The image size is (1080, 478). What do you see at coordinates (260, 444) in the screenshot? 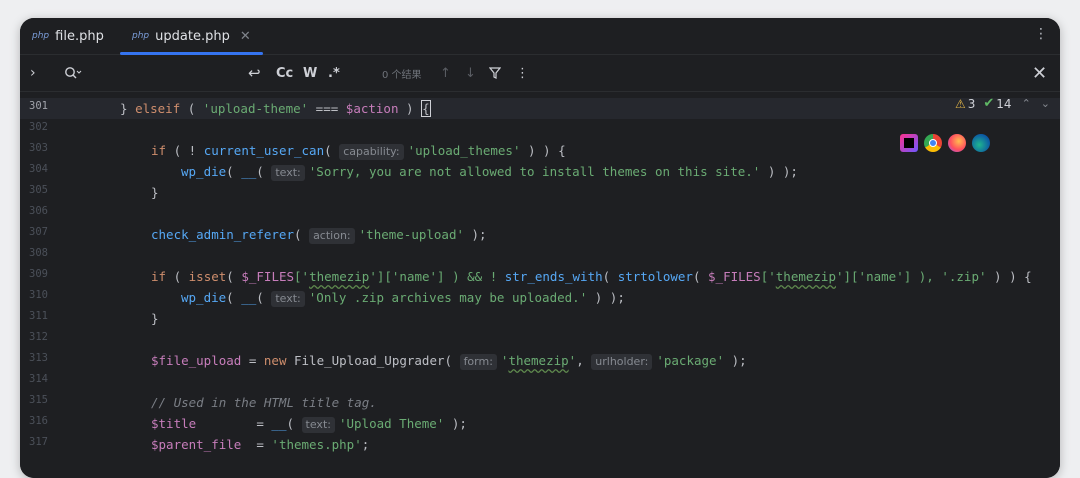
I see `code-line-317: $parent_file = 'themes.php';` at bounding box center [260, 444].